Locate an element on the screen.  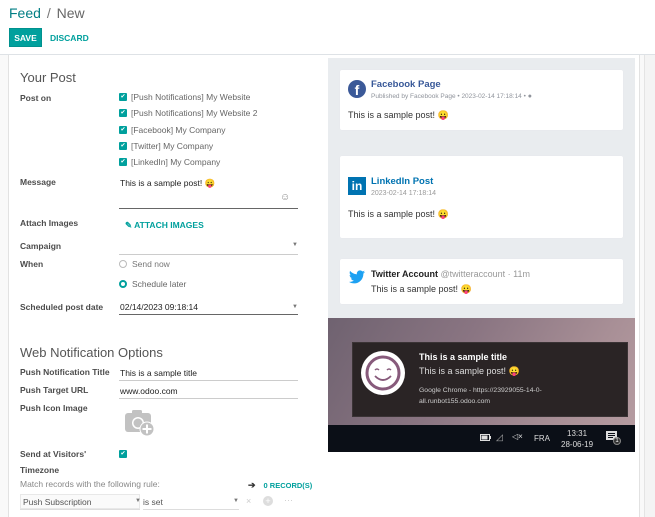
push-icon-label: Push Icon Image is located at coordinates (54, 408).